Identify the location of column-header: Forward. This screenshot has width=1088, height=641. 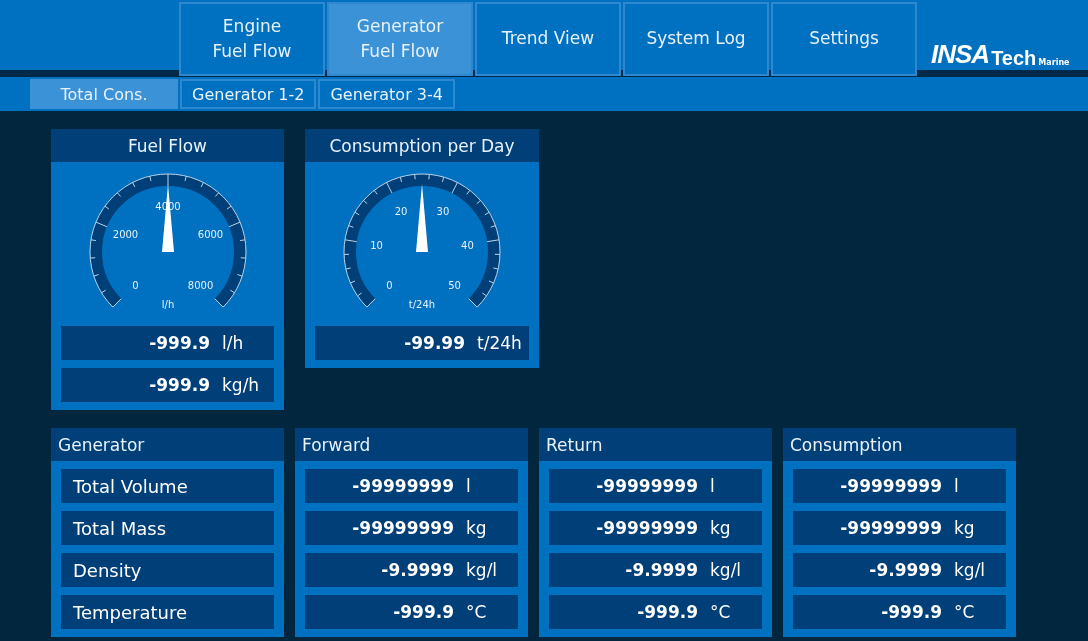
(411, 444).